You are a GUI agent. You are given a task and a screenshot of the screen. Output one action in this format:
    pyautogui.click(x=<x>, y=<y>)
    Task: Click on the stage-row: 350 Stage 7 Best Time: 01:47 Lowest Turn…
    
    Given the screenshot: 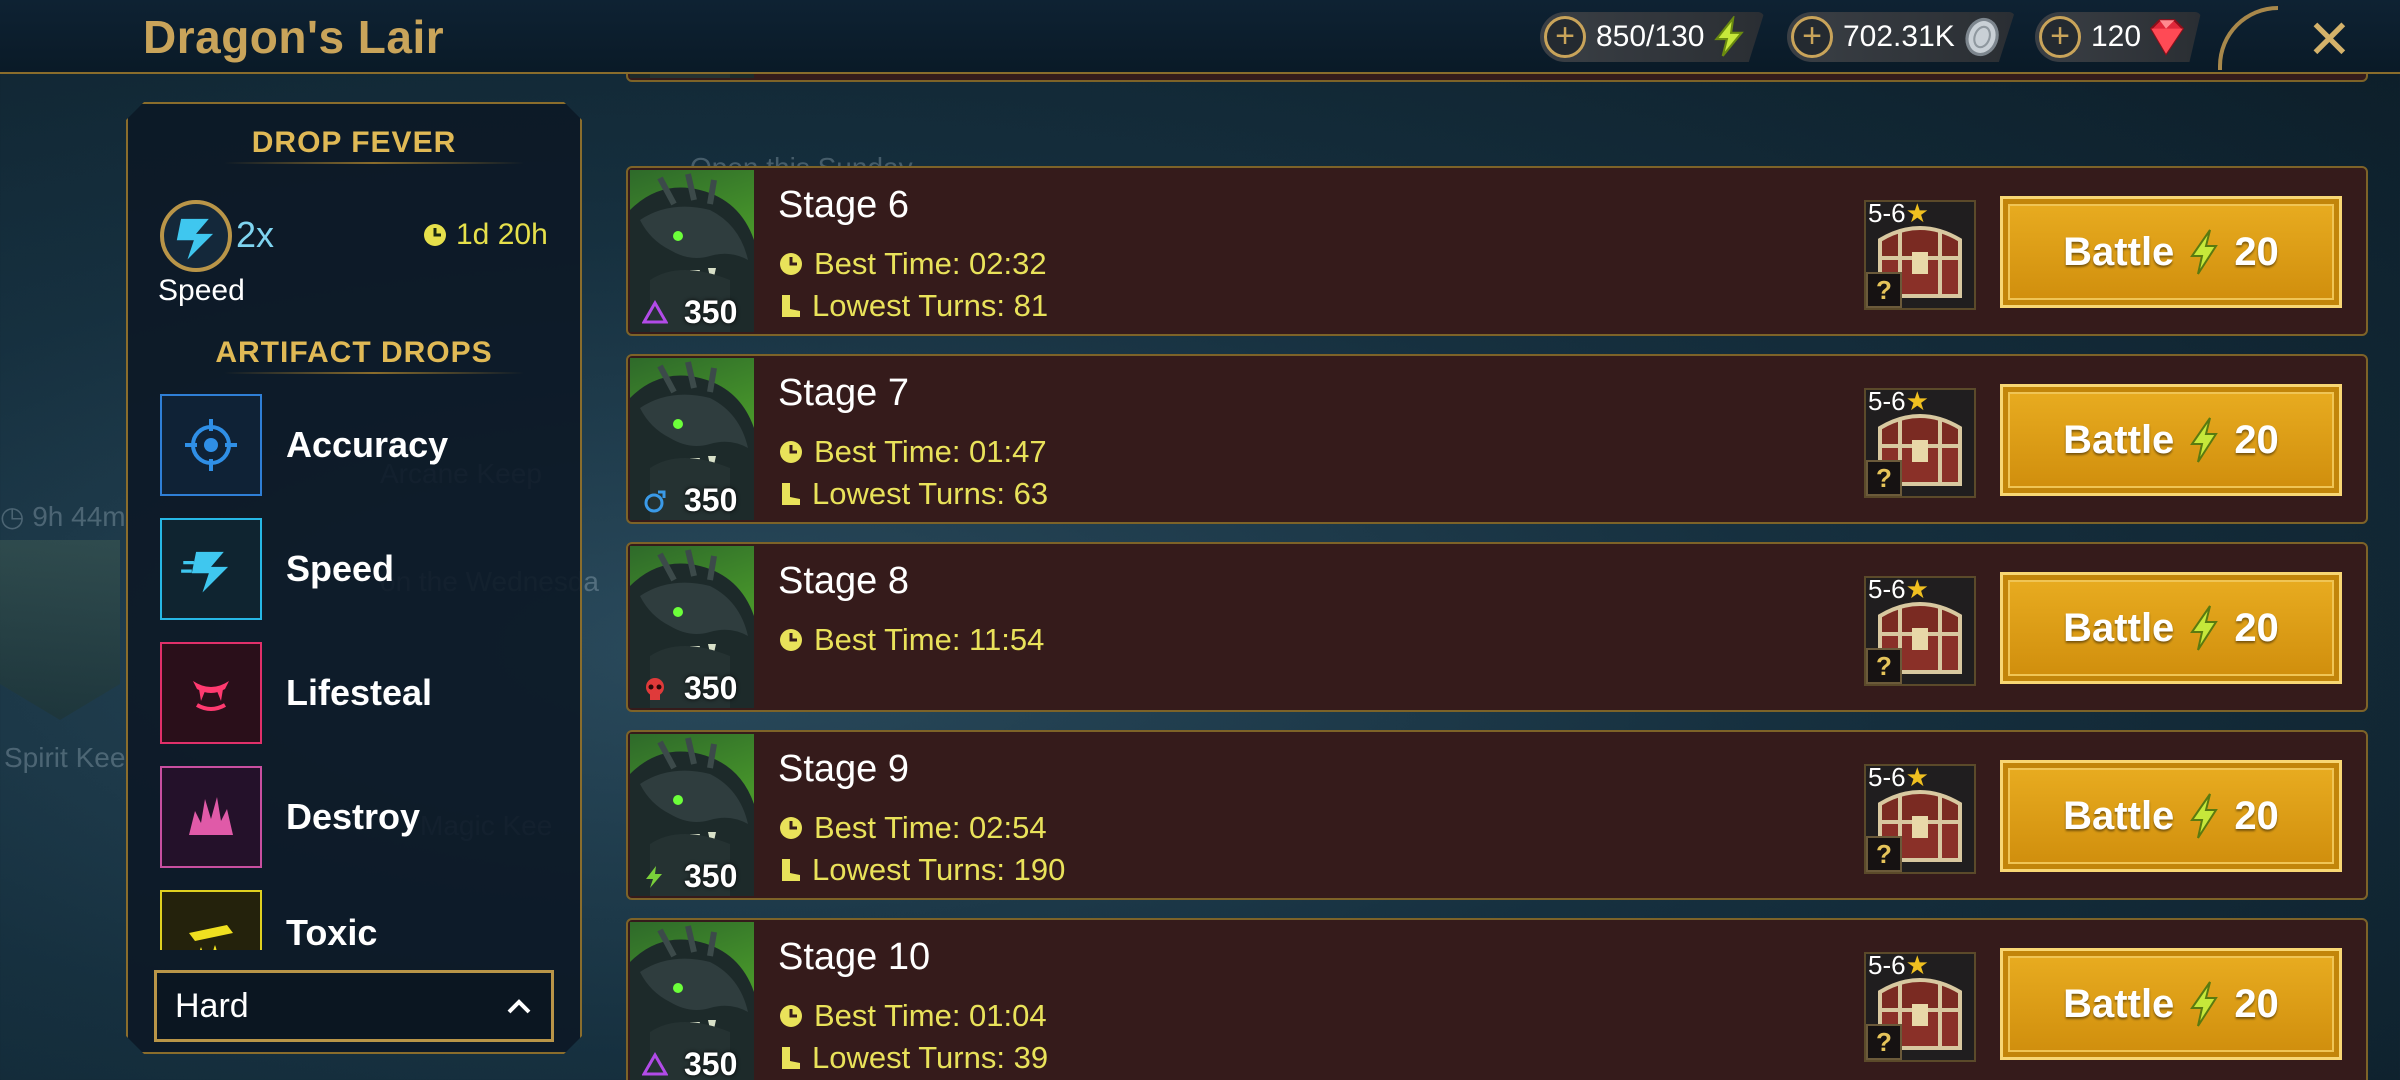 What is the action you would take?
    pyautogui.click(x=1497, y=439)
    